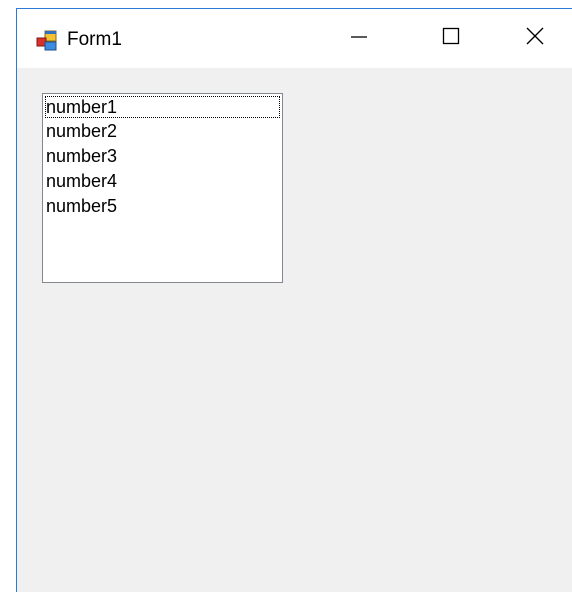  I want to click on list-item: number1, so click(162, 107).